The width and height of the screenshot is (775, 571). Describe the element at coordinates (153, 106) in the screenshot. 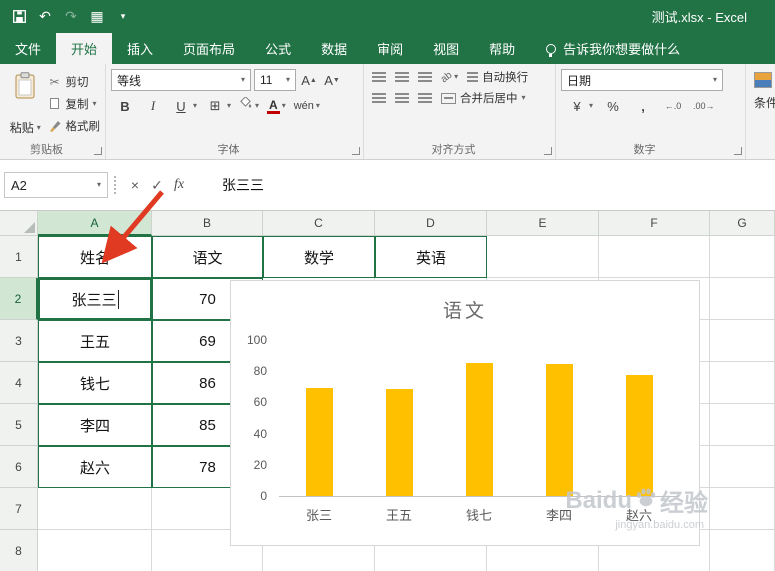

I see `italic-button: I` at that location.